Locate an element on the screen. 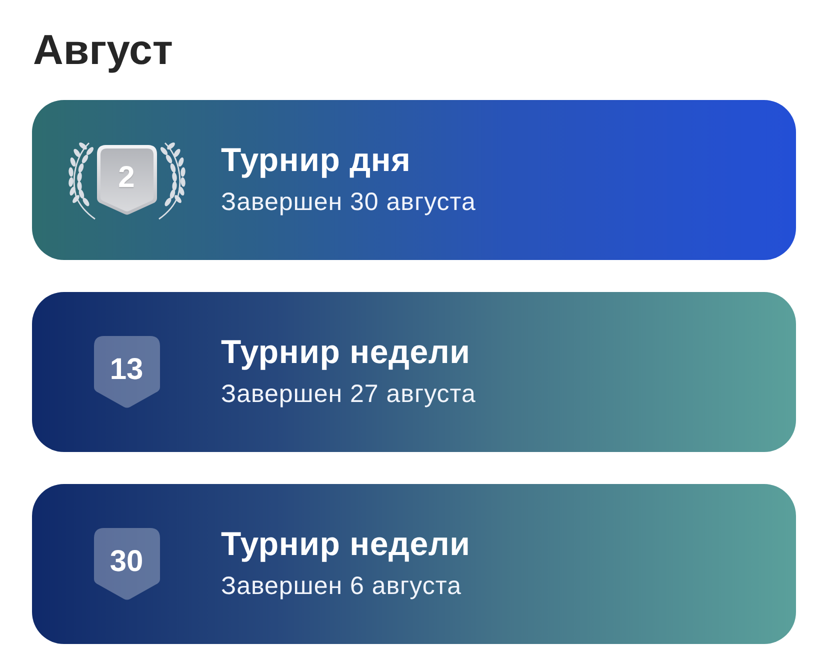 The height and width of the screenshot is (672, 828). rank-badge: 13 is located at coordinates (127, 372).